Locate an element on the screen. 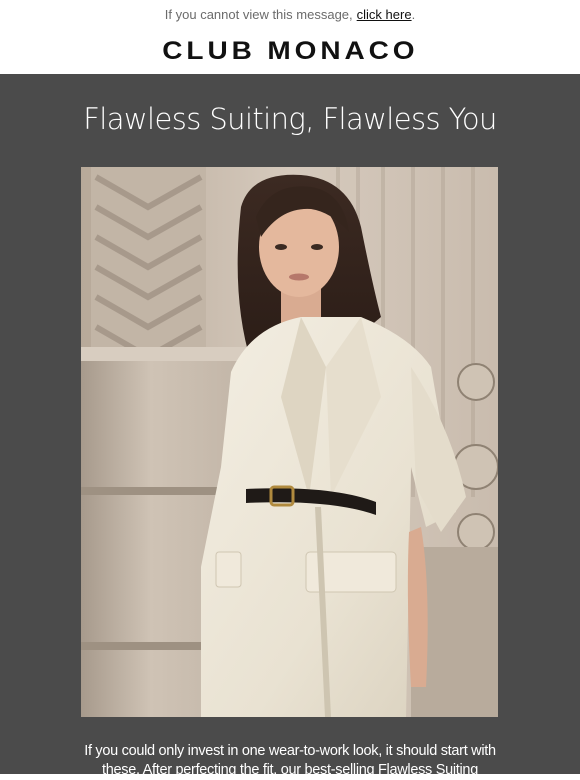 This screenshot has width=580, height=780. brand-header: CLUB MONACO is located at coordinates (290, 51).